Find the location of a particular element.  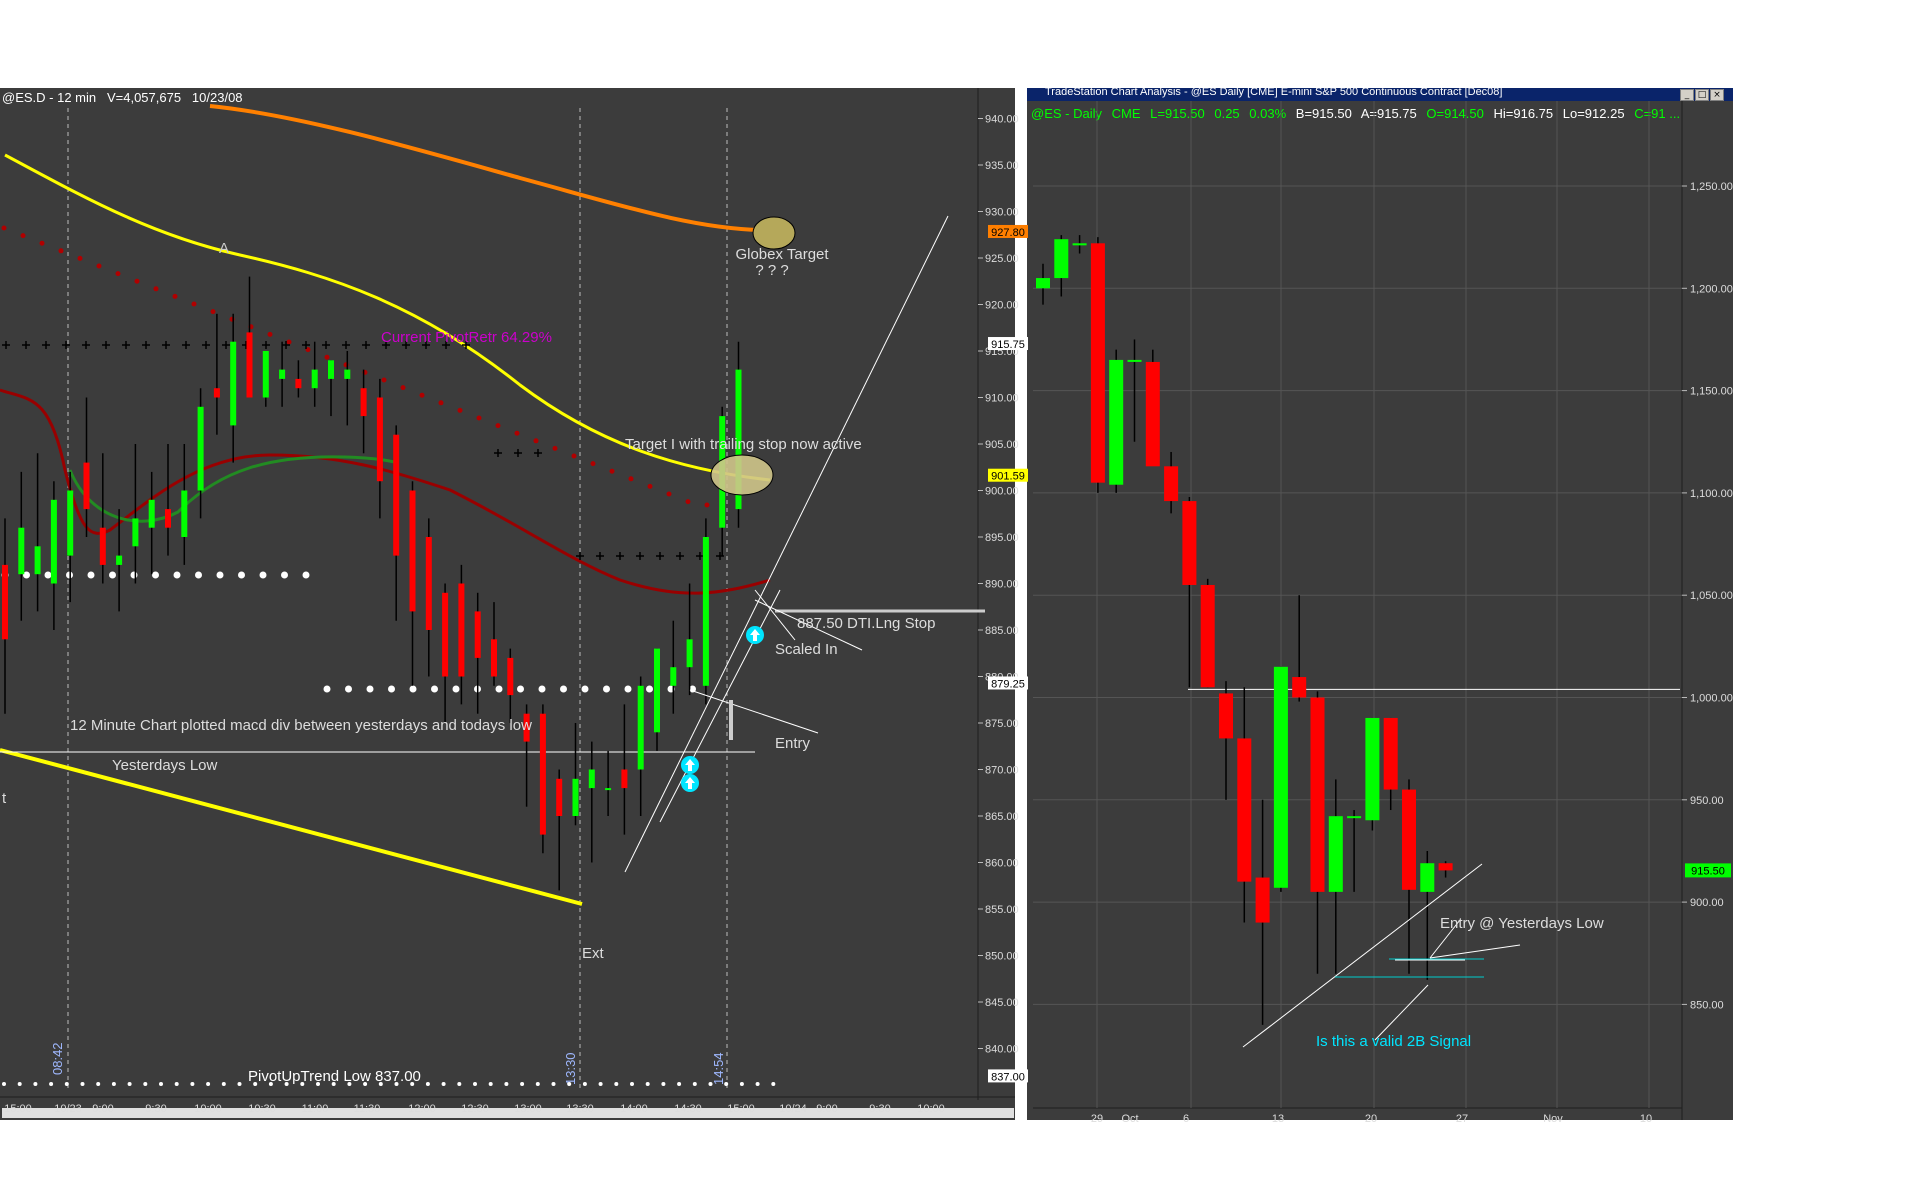

right-date-tick-label: 27 is located at coordinates (1462, 1119).